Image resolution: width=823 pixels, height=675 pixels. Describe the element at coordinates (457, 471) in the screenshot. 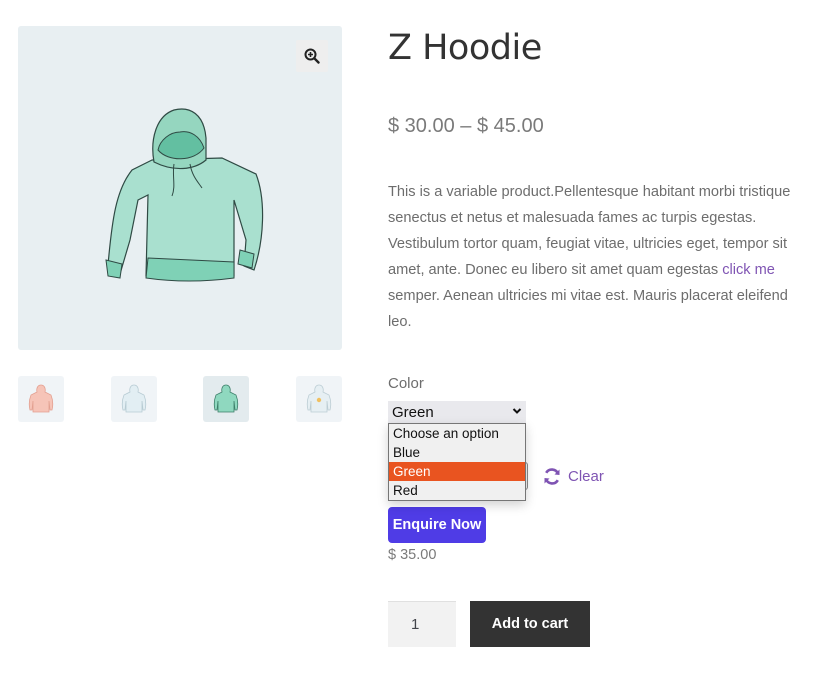

I see `color-option-highlighted: Green` at that location.